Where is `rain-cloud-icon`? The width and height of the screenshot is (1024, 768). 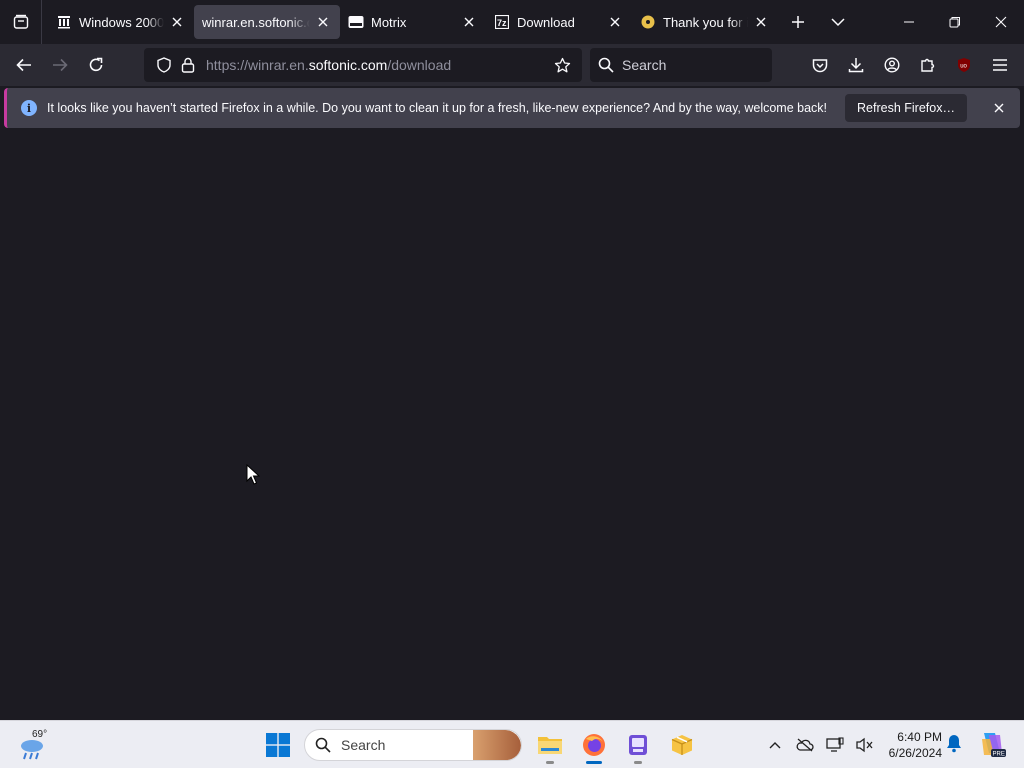
rain-cloud-icon is located at coordinates (32, 750).